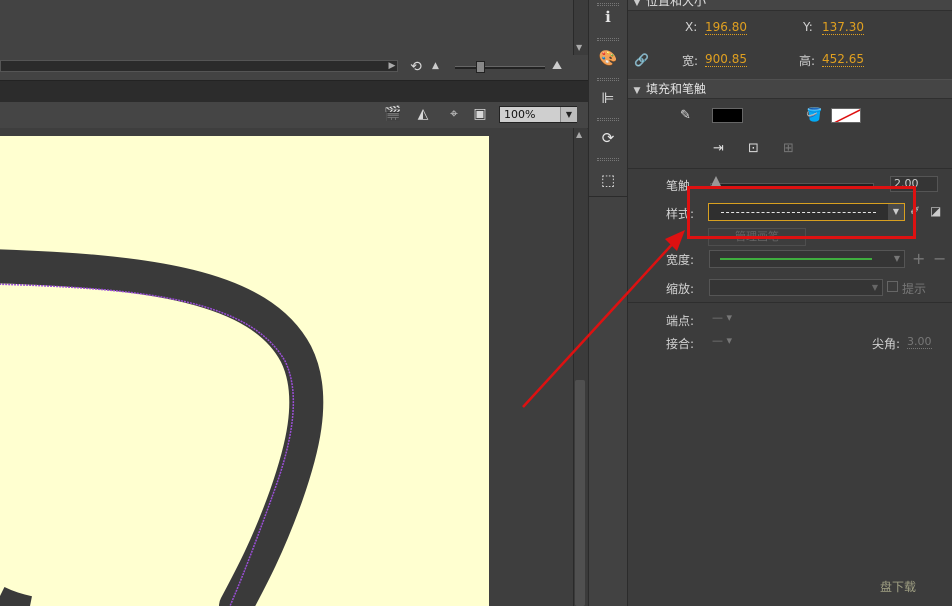  I want to click on width-profile-select: ▼, so click(807, 259).